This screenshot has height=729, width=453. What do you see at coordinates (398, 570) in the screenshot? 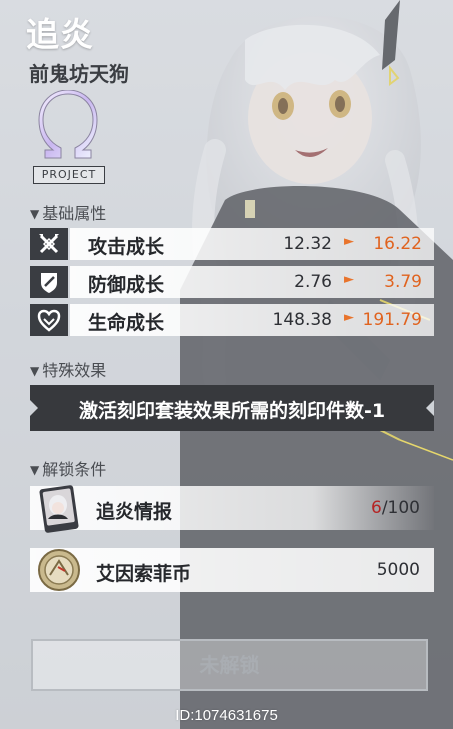
I see `requirement-amount: 5000` at bounding box center [398, 570].